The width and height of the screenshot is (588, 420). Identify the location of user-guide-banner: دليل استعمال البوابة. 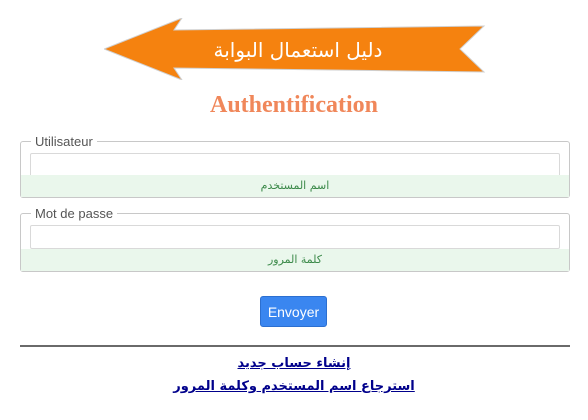
(296, 49).